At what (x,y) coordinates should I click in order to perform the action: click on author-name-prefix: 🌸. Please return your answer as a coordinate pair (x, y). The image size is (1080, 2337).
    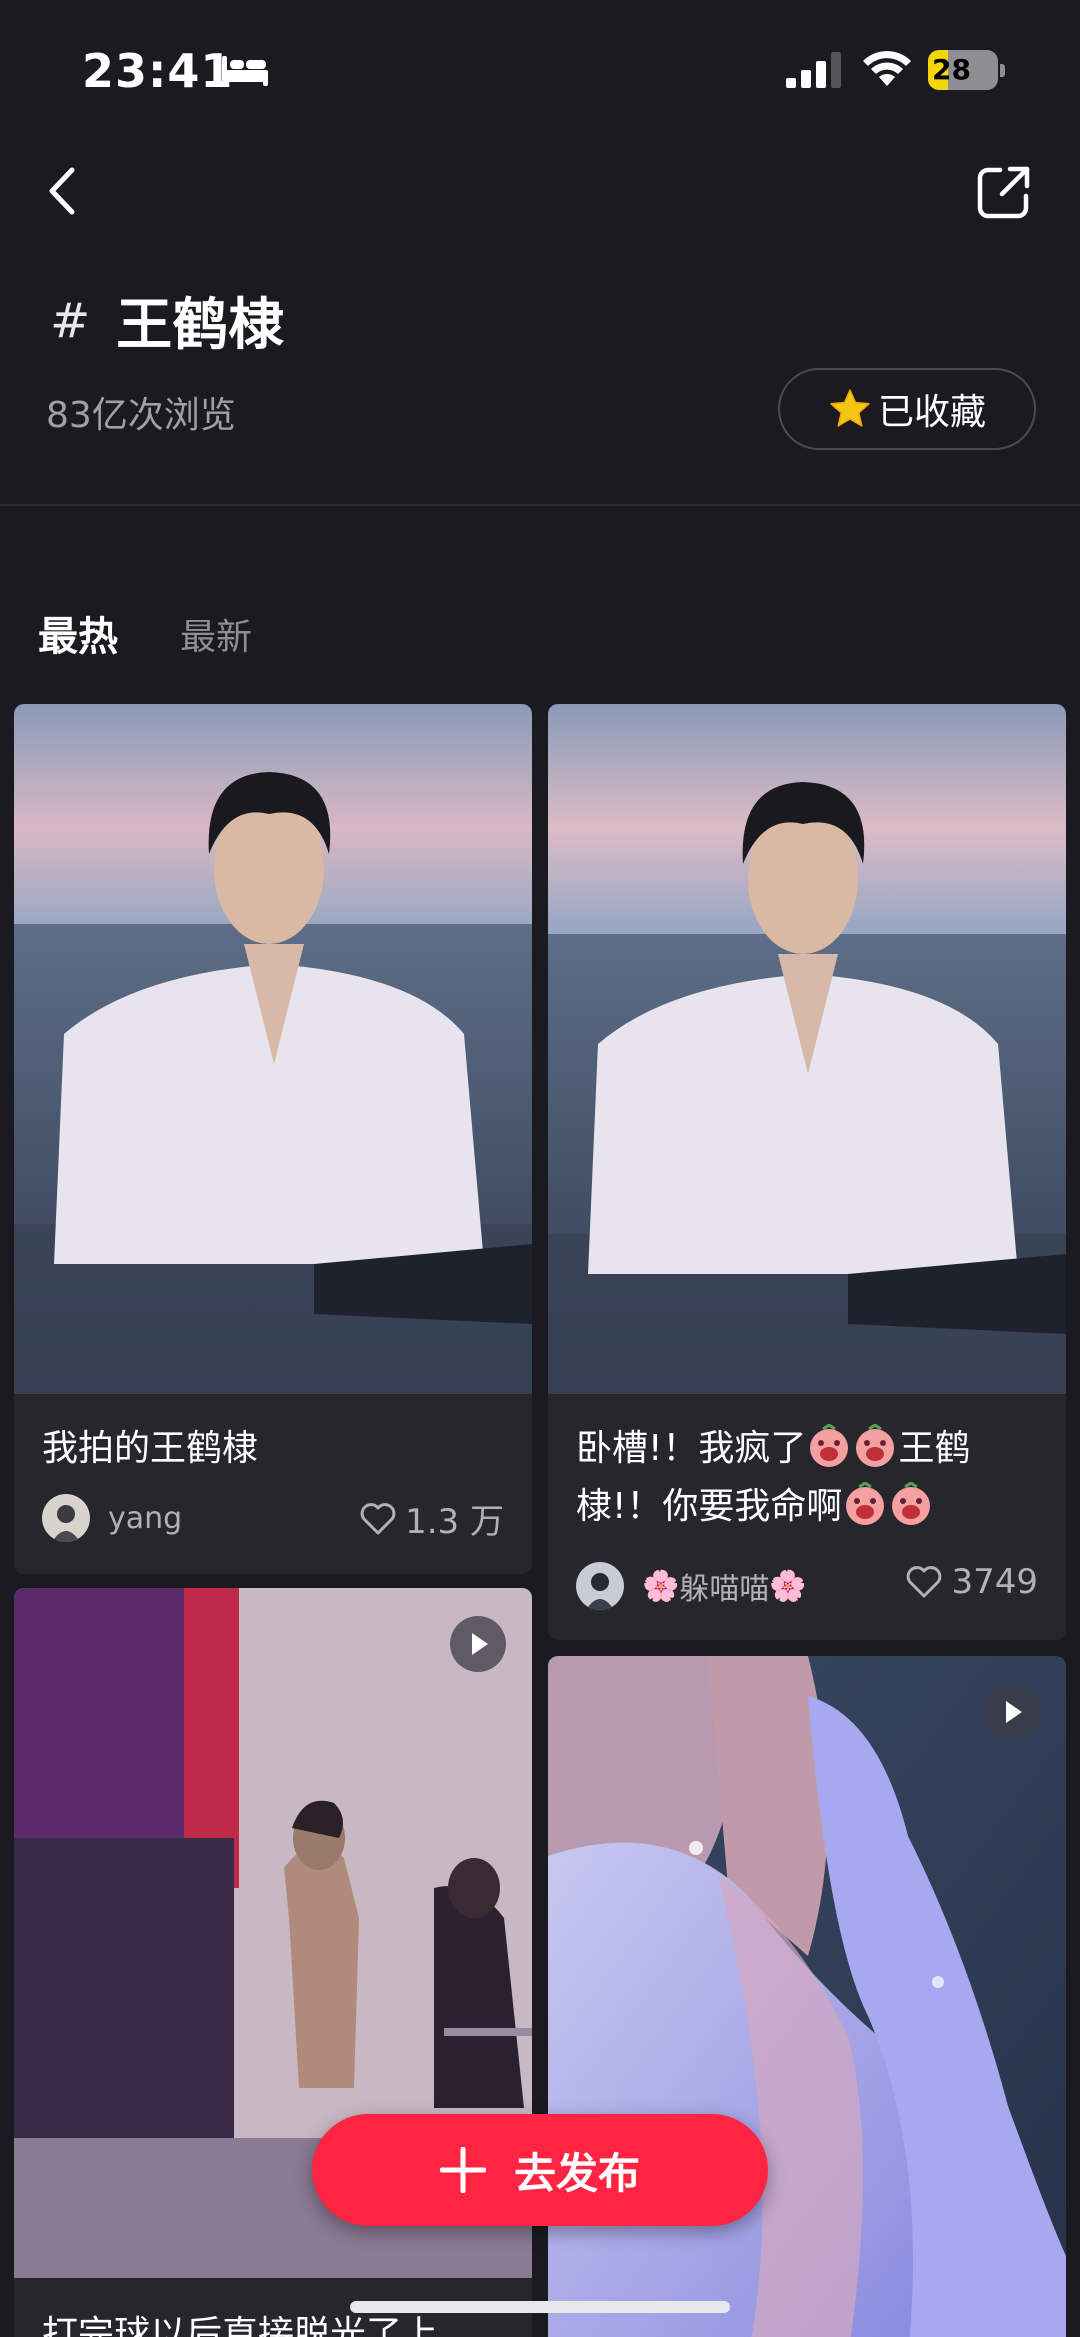
    Looking at the image, I should click on (661, 1586).